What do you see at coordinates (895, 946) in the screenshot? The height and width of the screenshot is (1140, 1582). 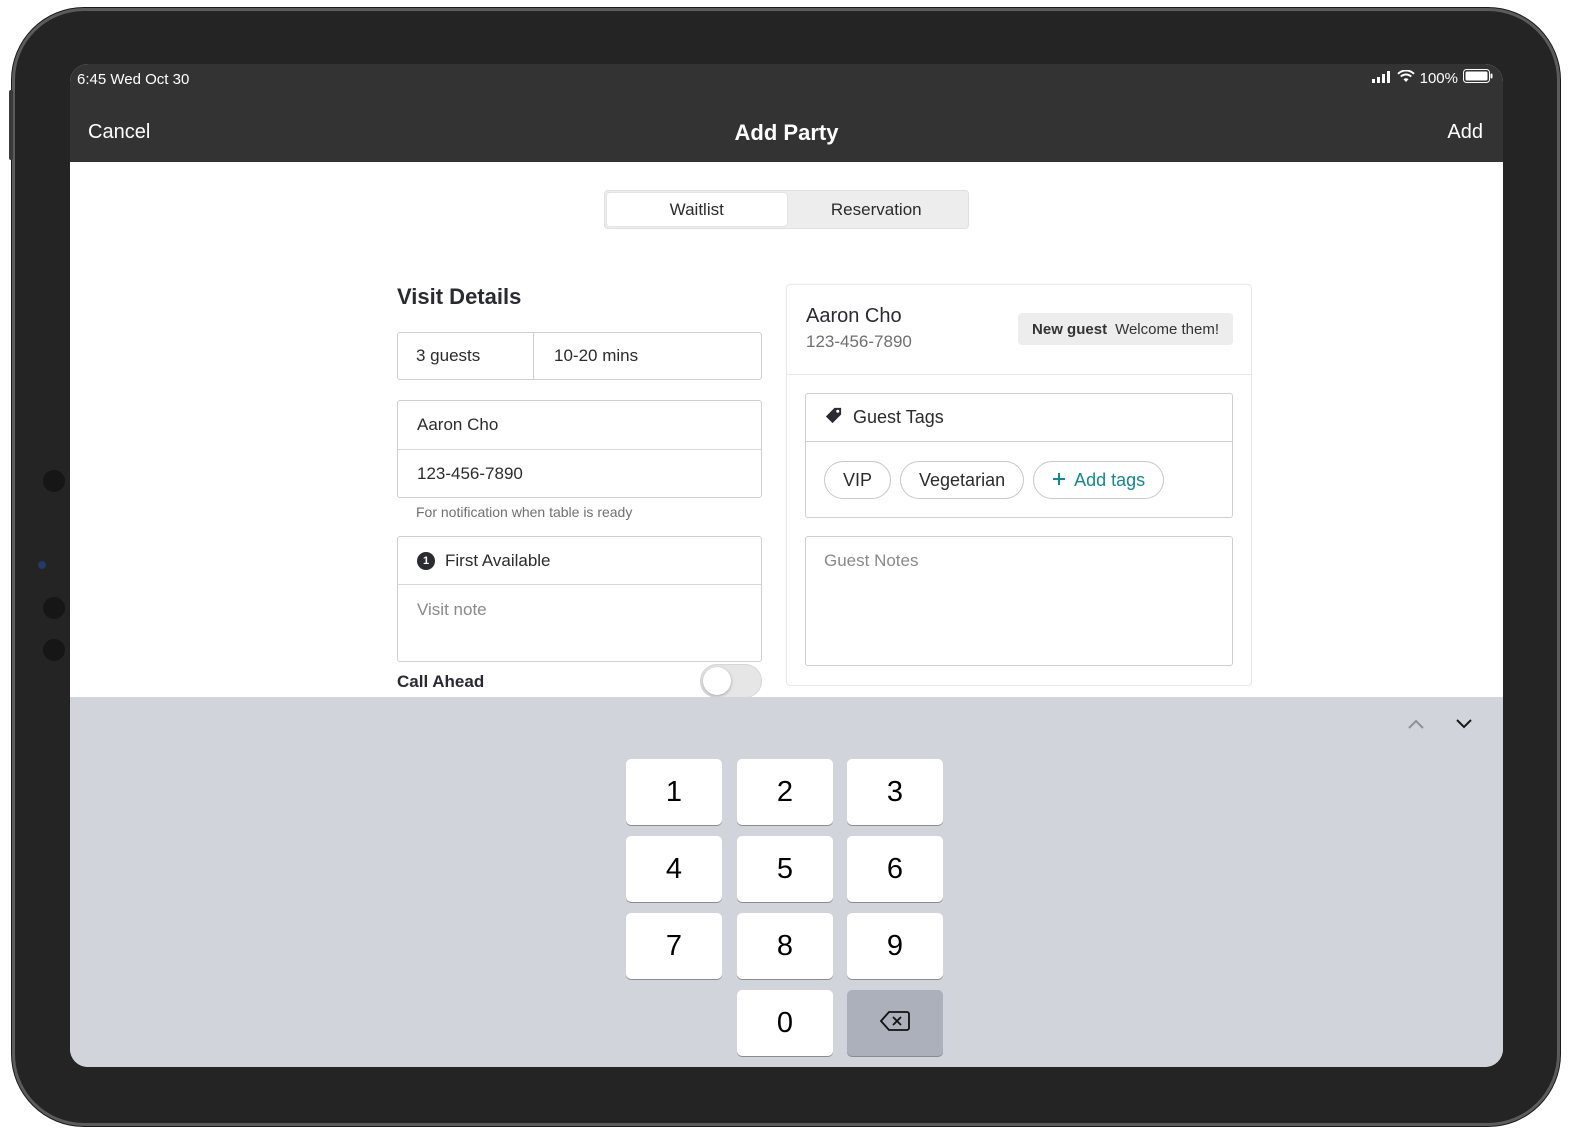 I see `key-9: 9` at bounding box center [895, 946].